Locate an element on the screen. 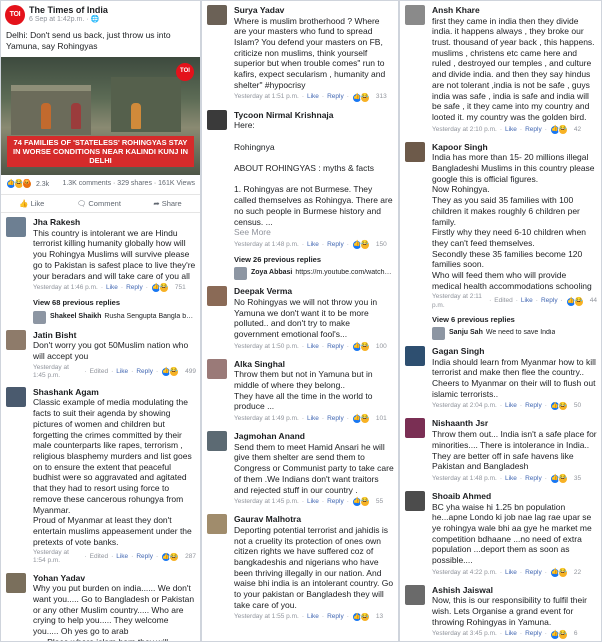 This screenshot has width=602, height=642. commenter-name: Gaurav Malhotra is located at coordinates (314, 519).